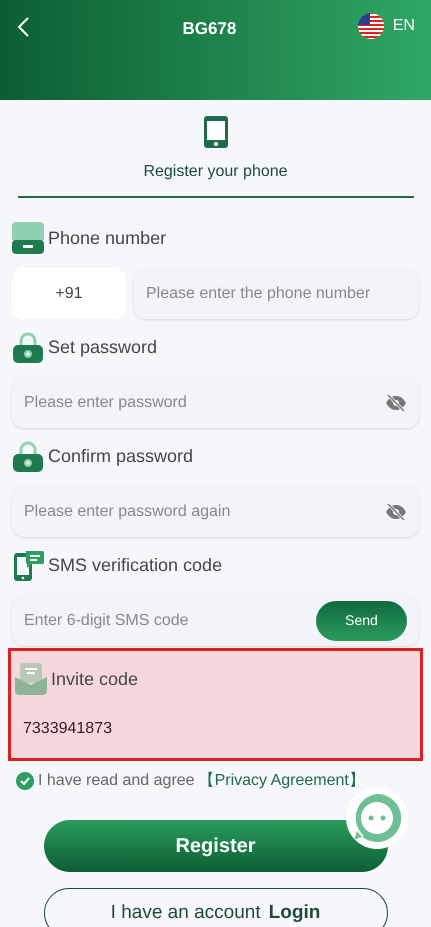 This screenshot has height=927, width=431. I want to click on privacy-agreement-link: 【Privacy Agreement】, so click(281, 781).